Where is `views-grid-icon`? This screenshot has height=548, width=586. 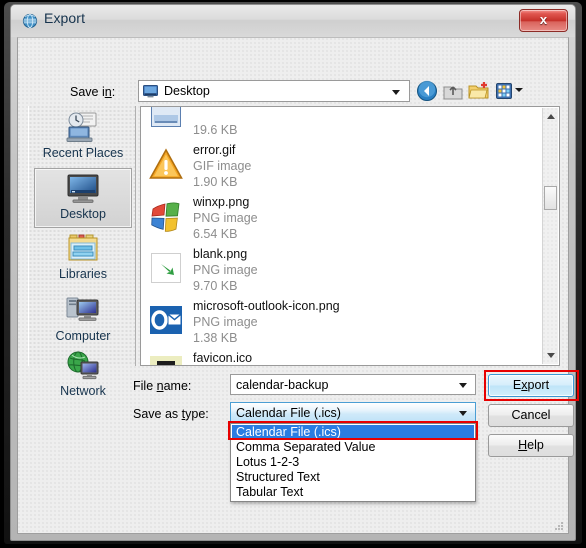
views-grid-icon is located at coordinates (505, 91).